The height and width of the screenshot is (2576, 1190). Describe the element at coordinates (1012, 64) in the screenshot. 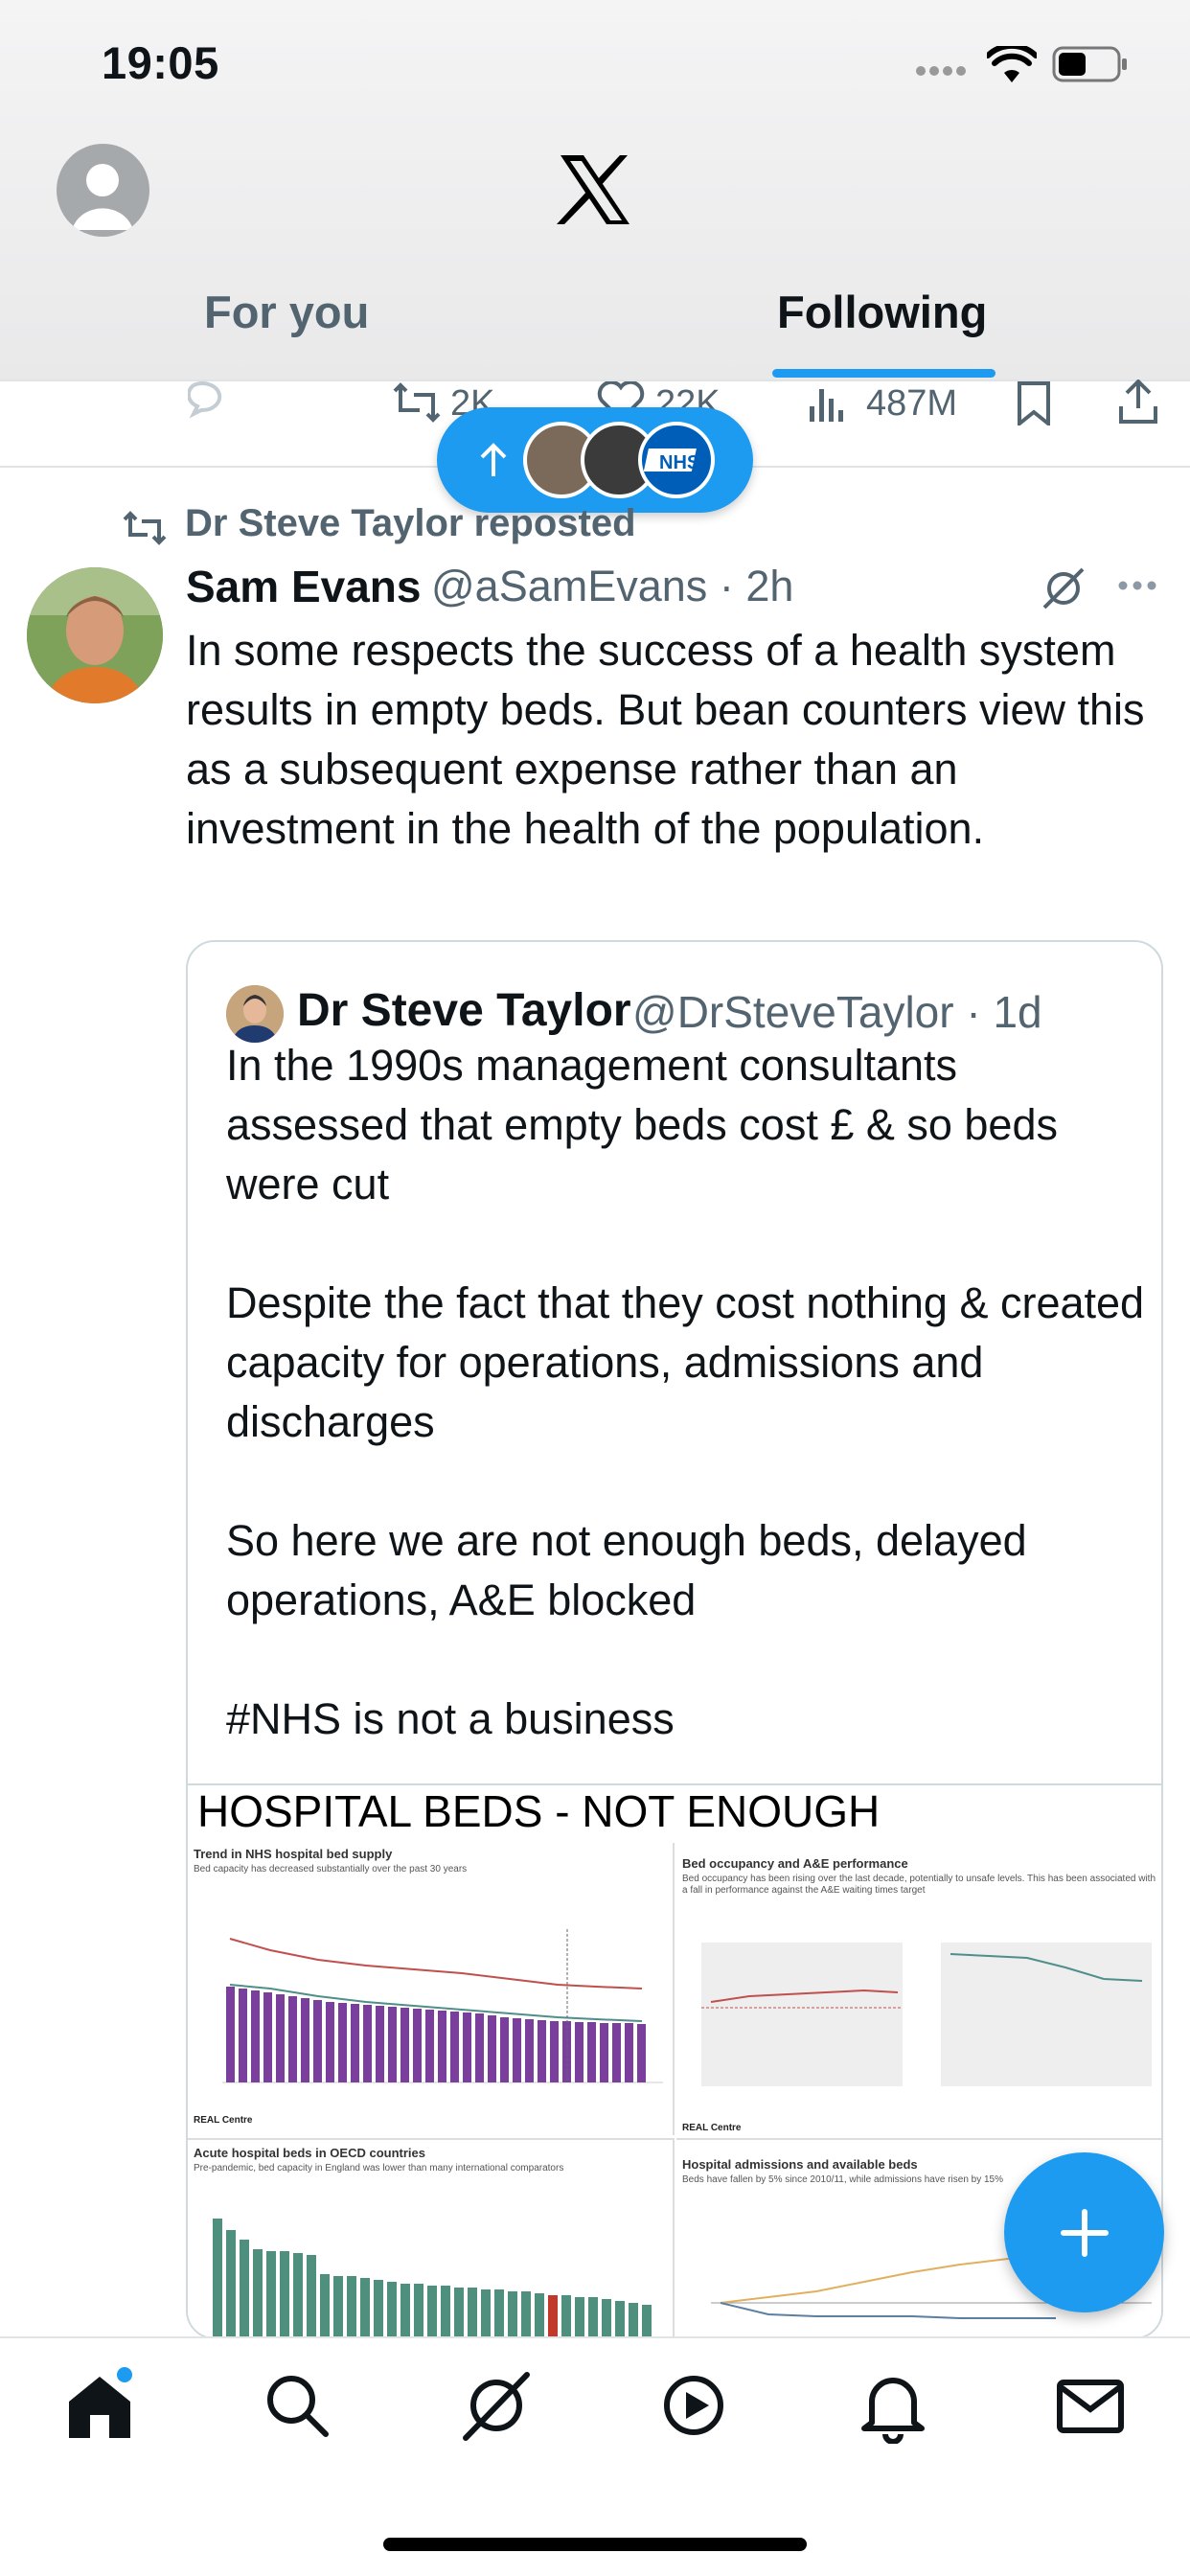

I see `wifi-icon` at that location.